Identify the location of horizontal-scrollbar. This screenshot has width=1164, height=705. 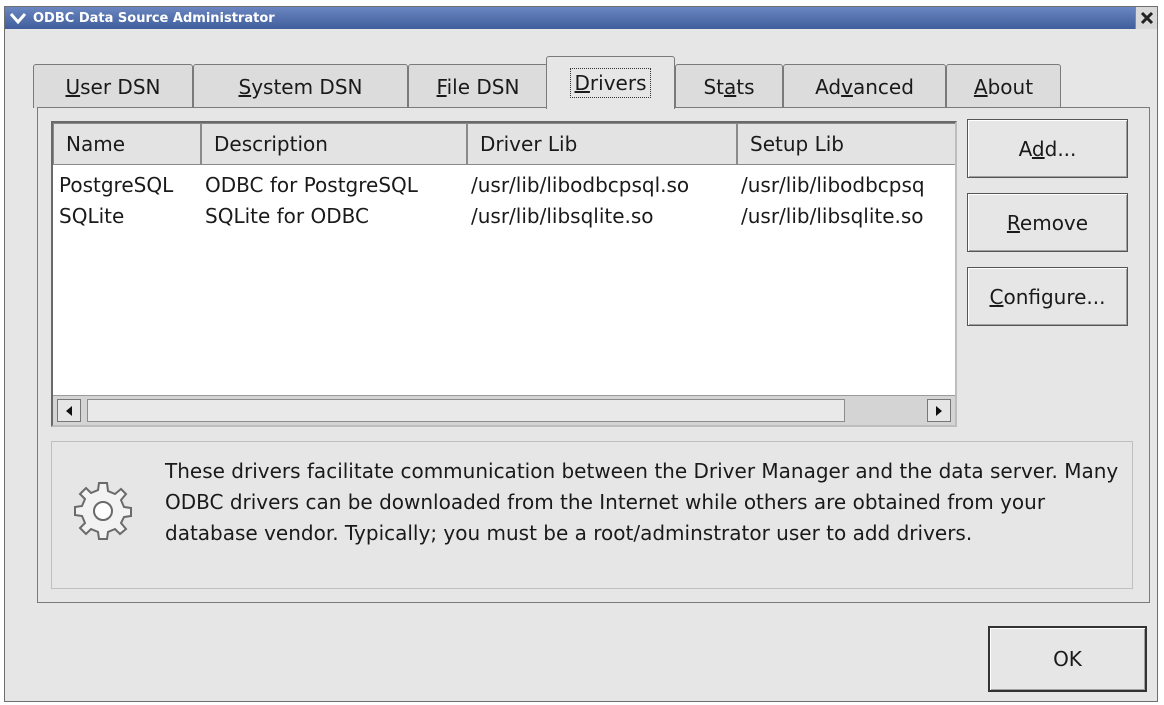
(504, 410).